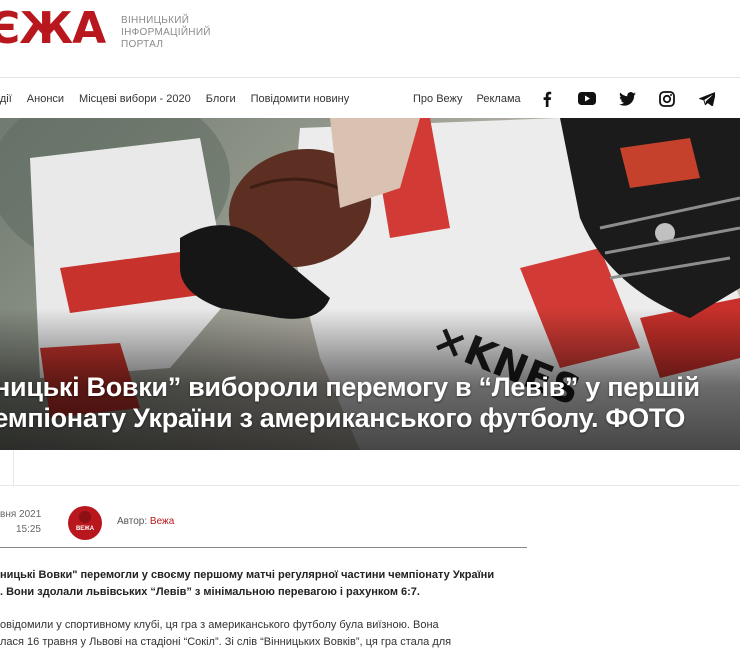 The width and height of the screenshot is (740, 651). I want to click on nav-item-about: Про Вежу, so click(438, 99).